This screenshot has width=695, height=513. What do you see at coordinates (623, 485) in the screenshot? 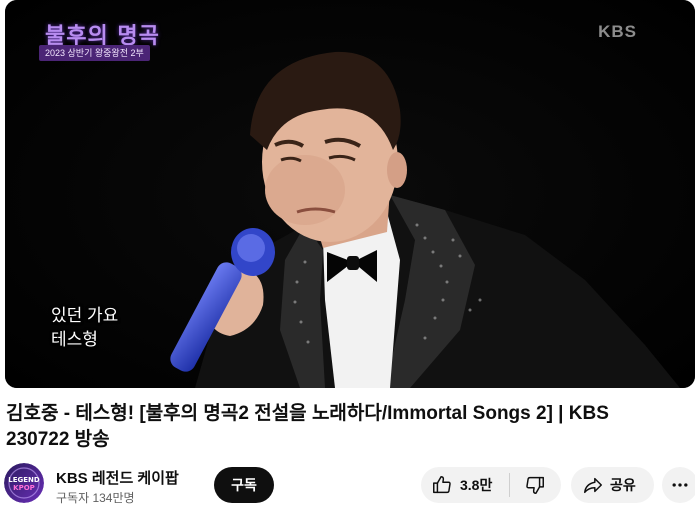
I see `share-label: 공유` at bounding box center [623, 485].